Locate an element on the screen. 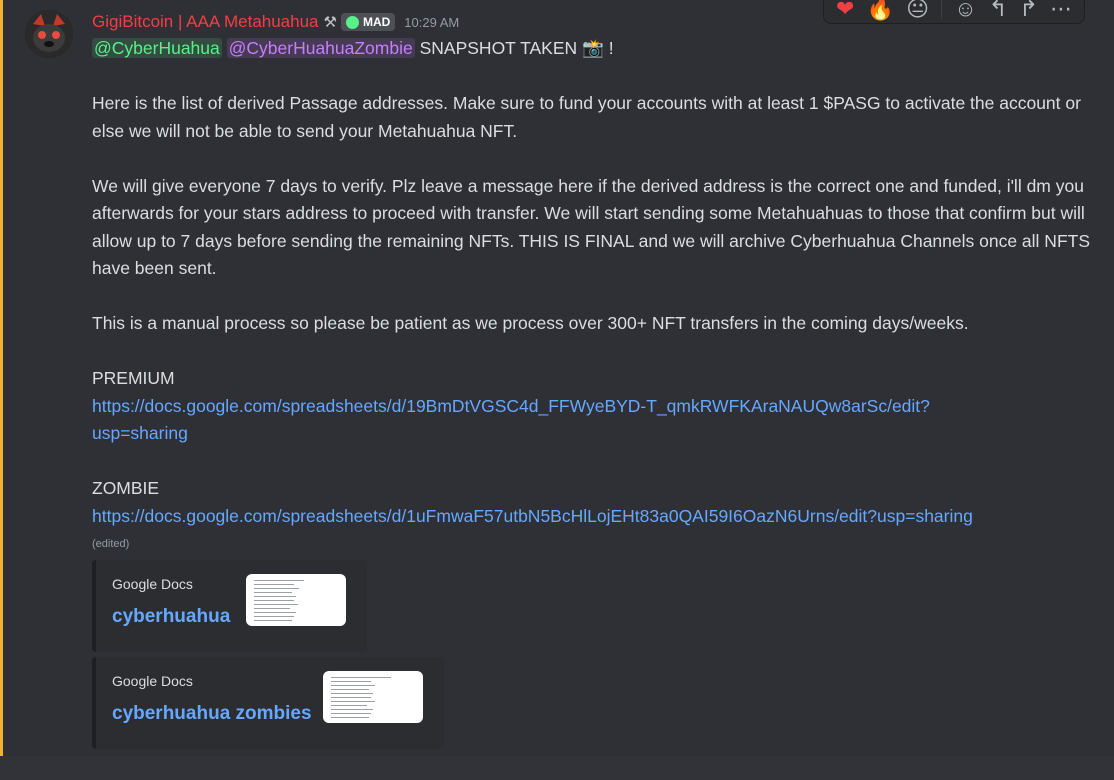 This screenshot has width=1114, height=780. reply-icon: ↰ is located at coordinates (998, 12).